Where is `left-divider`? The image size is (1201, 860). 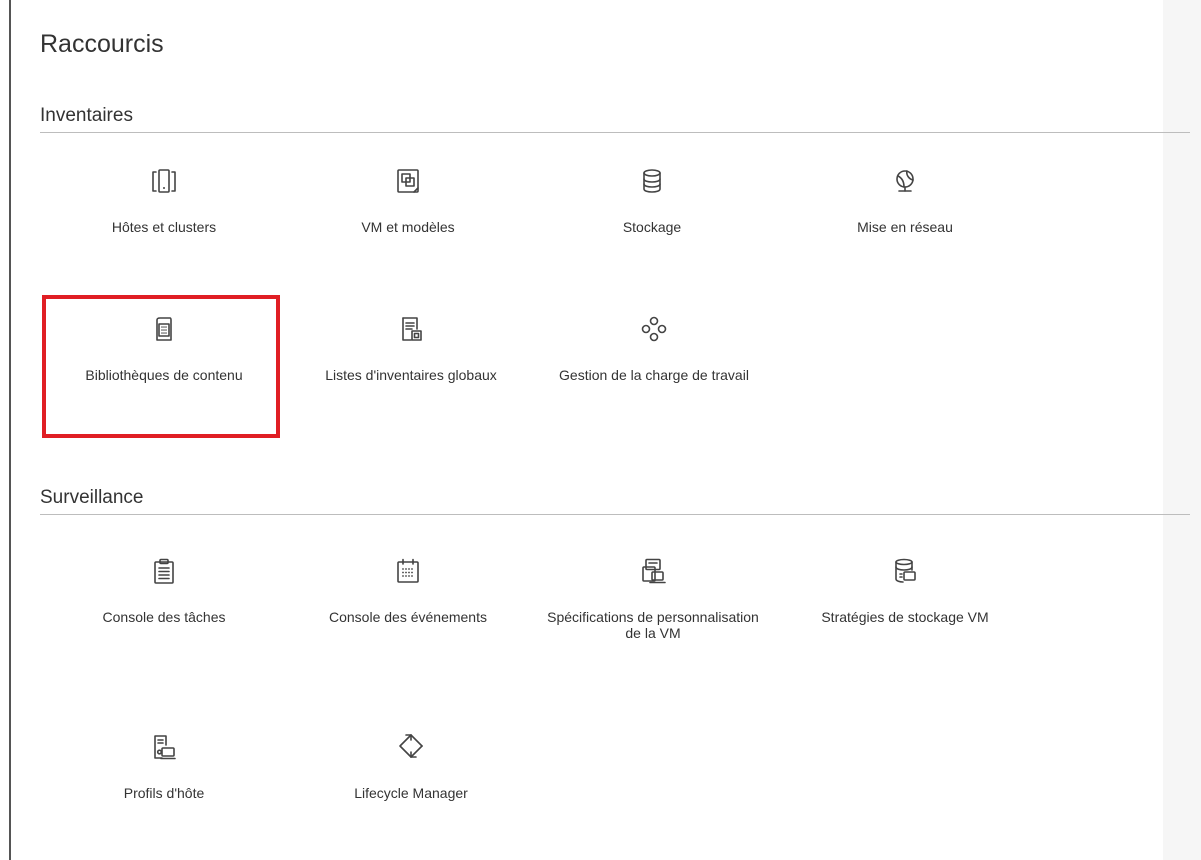 left-divider is located at coordinates (10, 430).